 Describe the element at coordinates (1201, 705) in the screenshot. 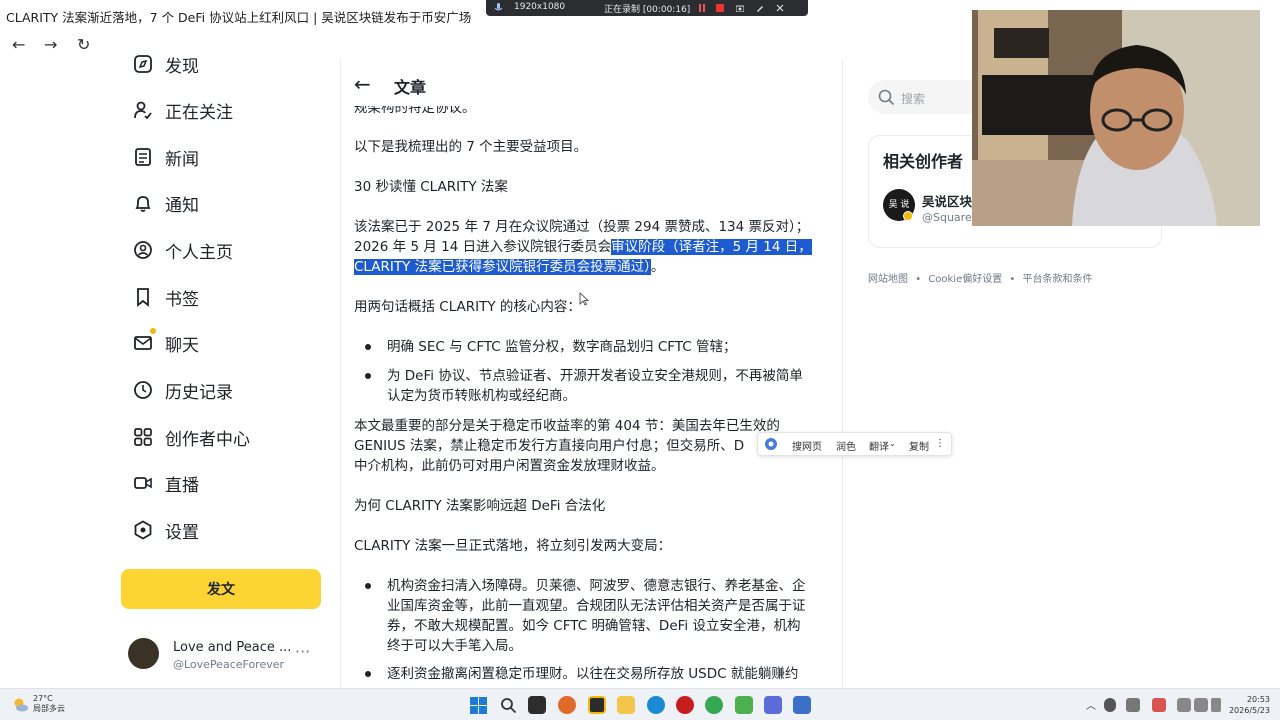

I see `volume-icon` at that location.